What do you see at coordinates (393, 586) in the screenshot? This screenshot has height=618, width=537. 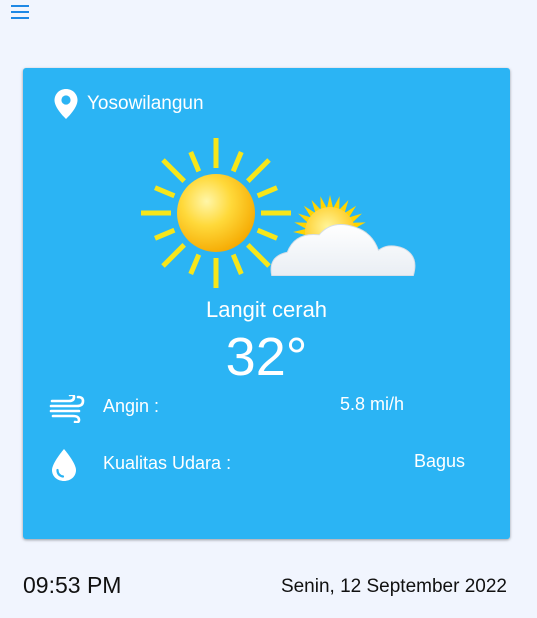 I see `current-date: Senin, 12 September 2022` at bounding box center [393, 586].